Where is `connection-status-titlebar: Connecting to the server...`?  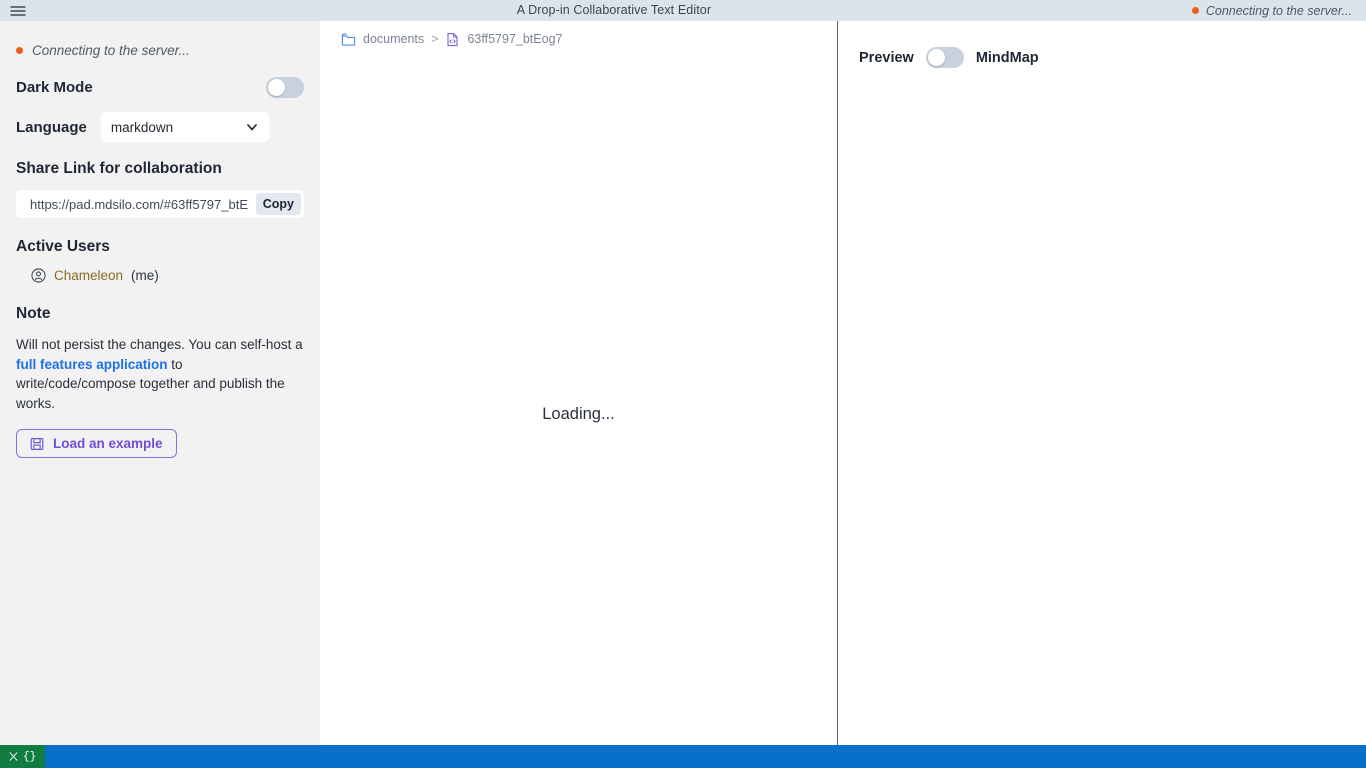 connection-status-titlebar: Connecting to the server... is located at coordinates (1278, 10).